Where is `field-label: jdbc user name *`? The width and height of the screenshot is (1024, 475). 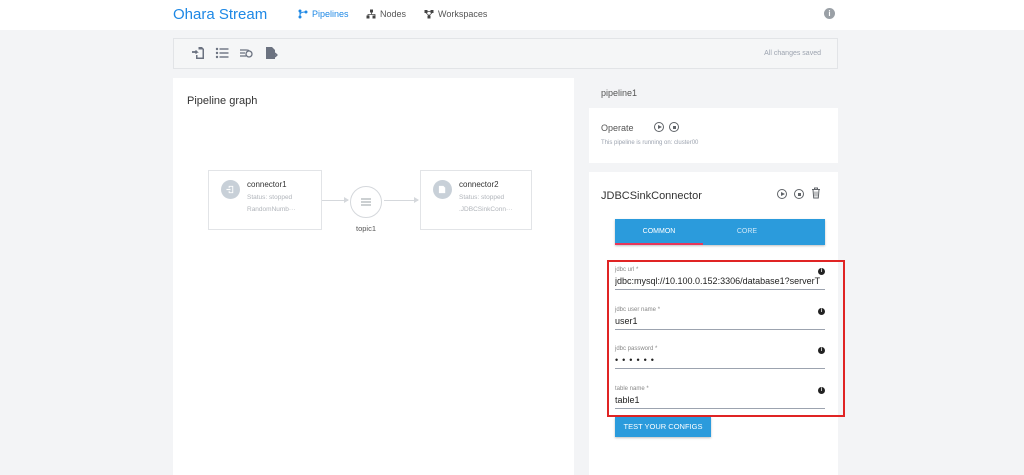 field-label: jdbc user name * is located at coordinates (638, 310).